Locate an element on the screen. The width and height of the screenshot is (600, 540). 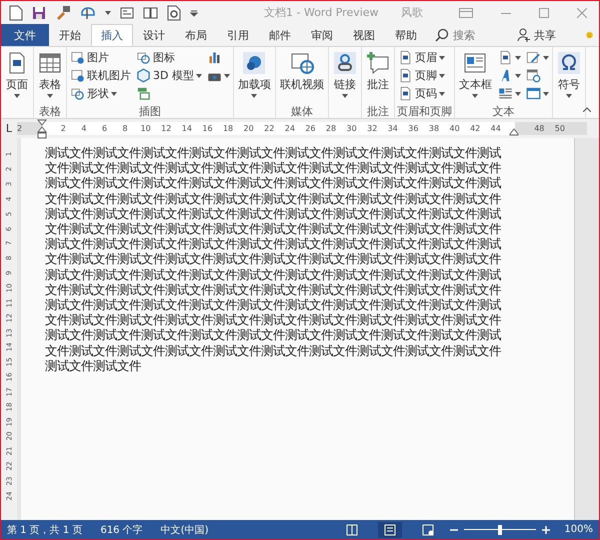
ribbon-button: 图片 is located at coordinates (100, 57).